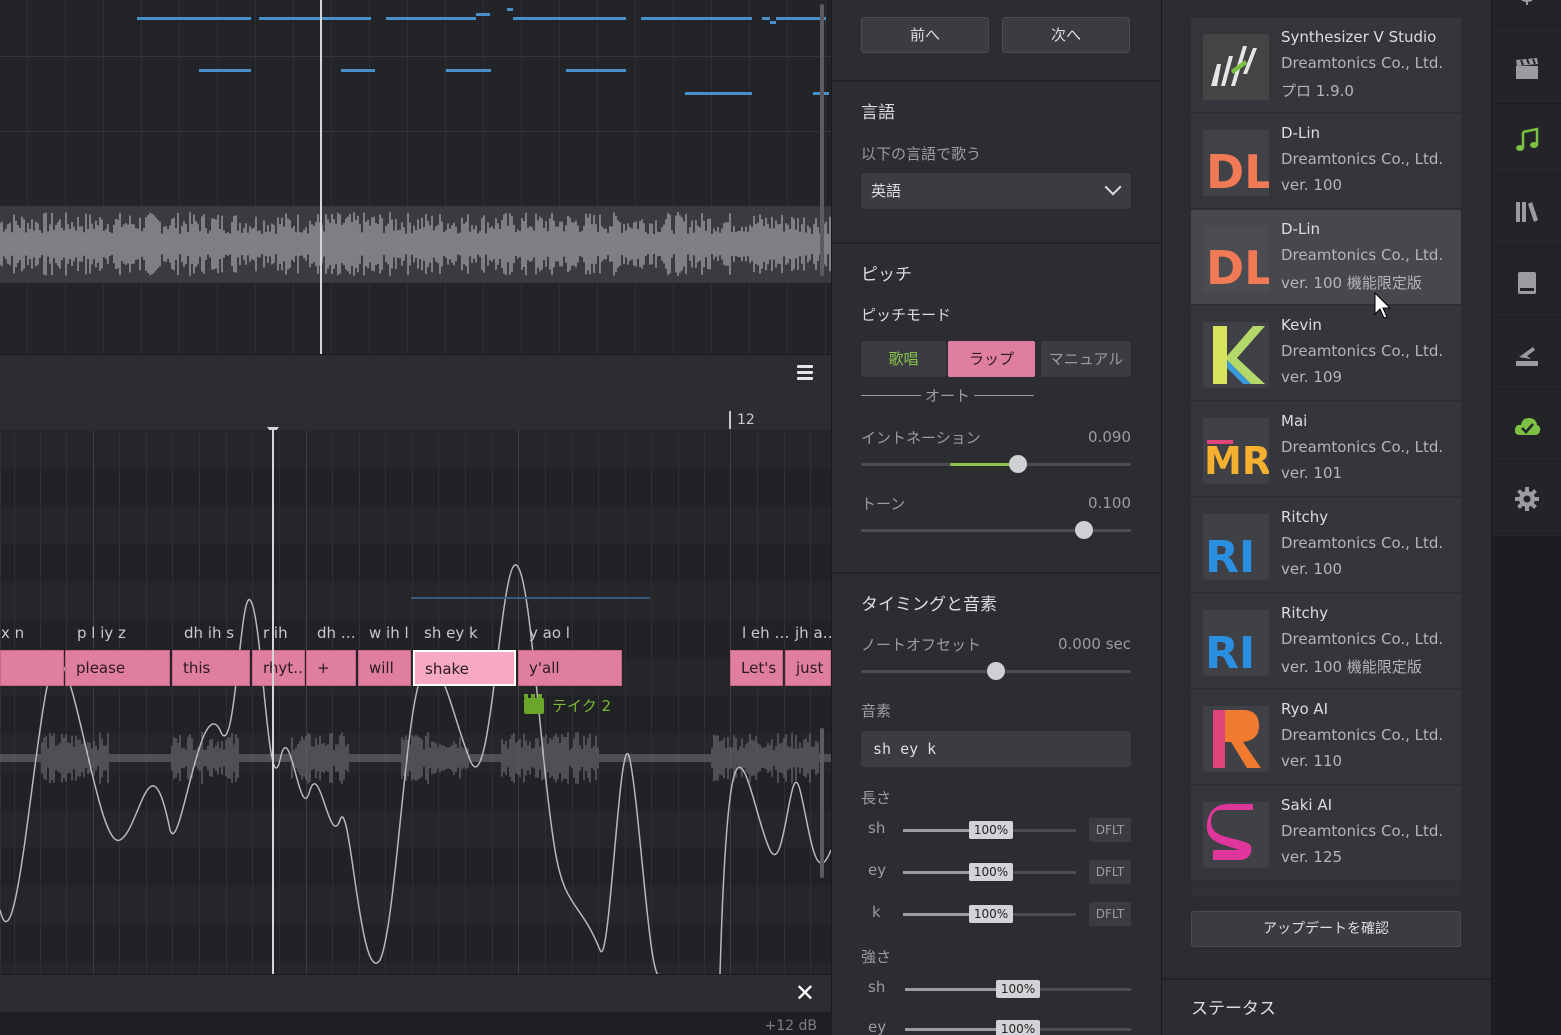 Image resolution: width=1561 pixels, height=1035 pixels. What do you see at coordinates (1526, 499) in the screenshot?
I see `gear-icon` at bounding box center [1526, 499].